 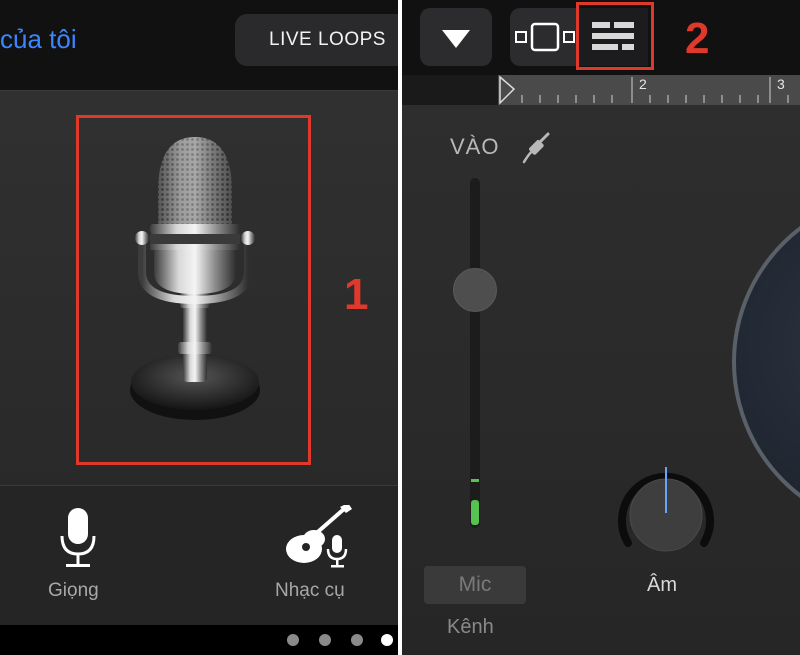 I want to click on timeline-ruler, so click(x=649, y=90).